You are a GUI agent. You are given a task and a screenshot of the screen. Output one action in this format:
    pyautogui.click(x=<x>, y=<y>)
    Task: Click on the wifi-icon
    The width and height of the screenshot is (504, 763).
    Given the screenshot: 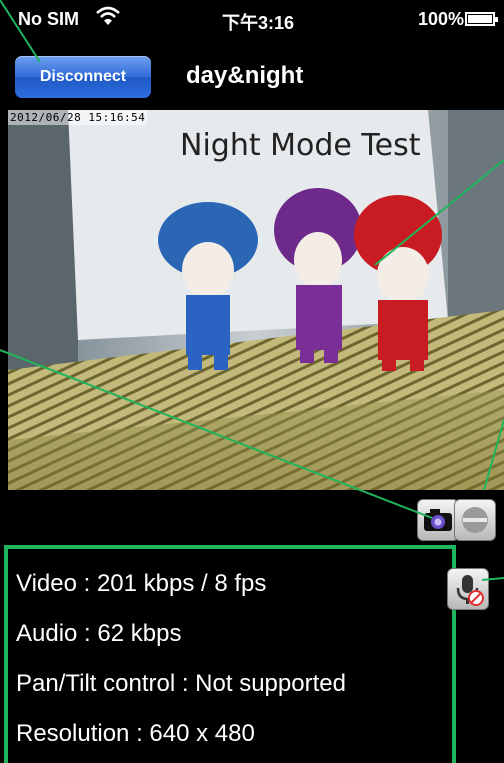 What is the action you would take?
    pyautogui.click(x=108, y=18)
    